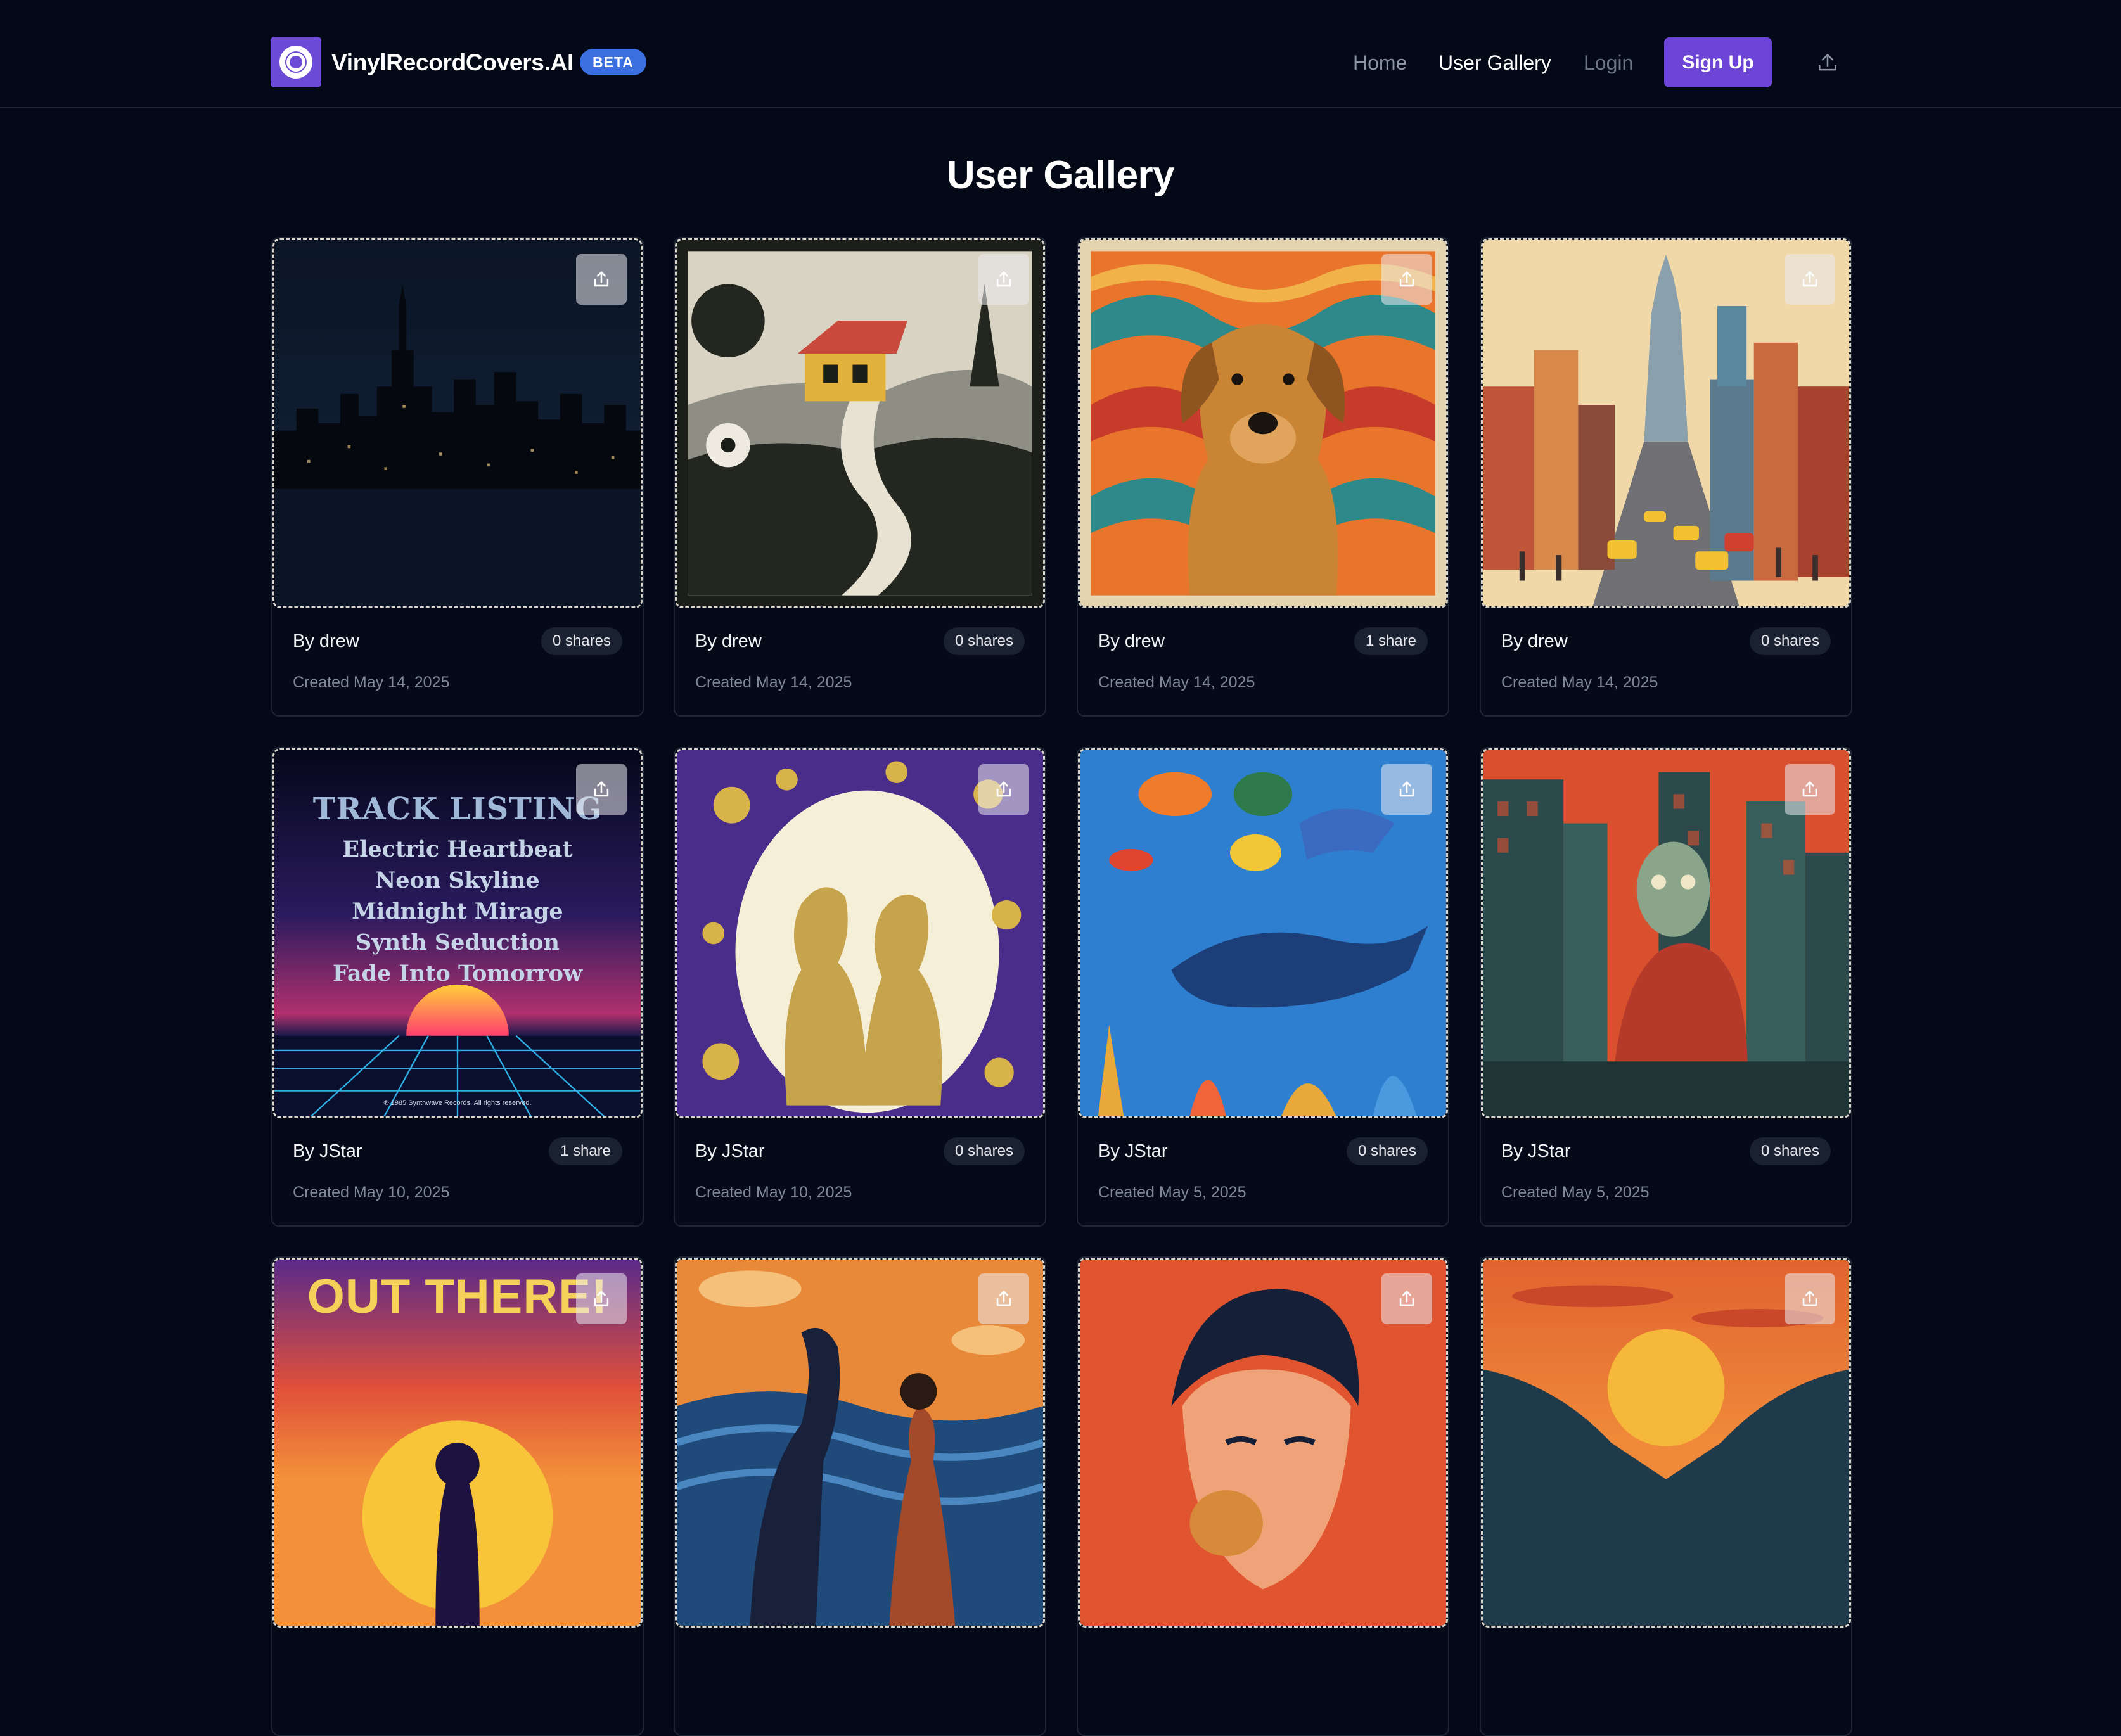 This screenshot has height=1736, width=2121. I want to click on beta-badge: BETA, so click(613, 62).